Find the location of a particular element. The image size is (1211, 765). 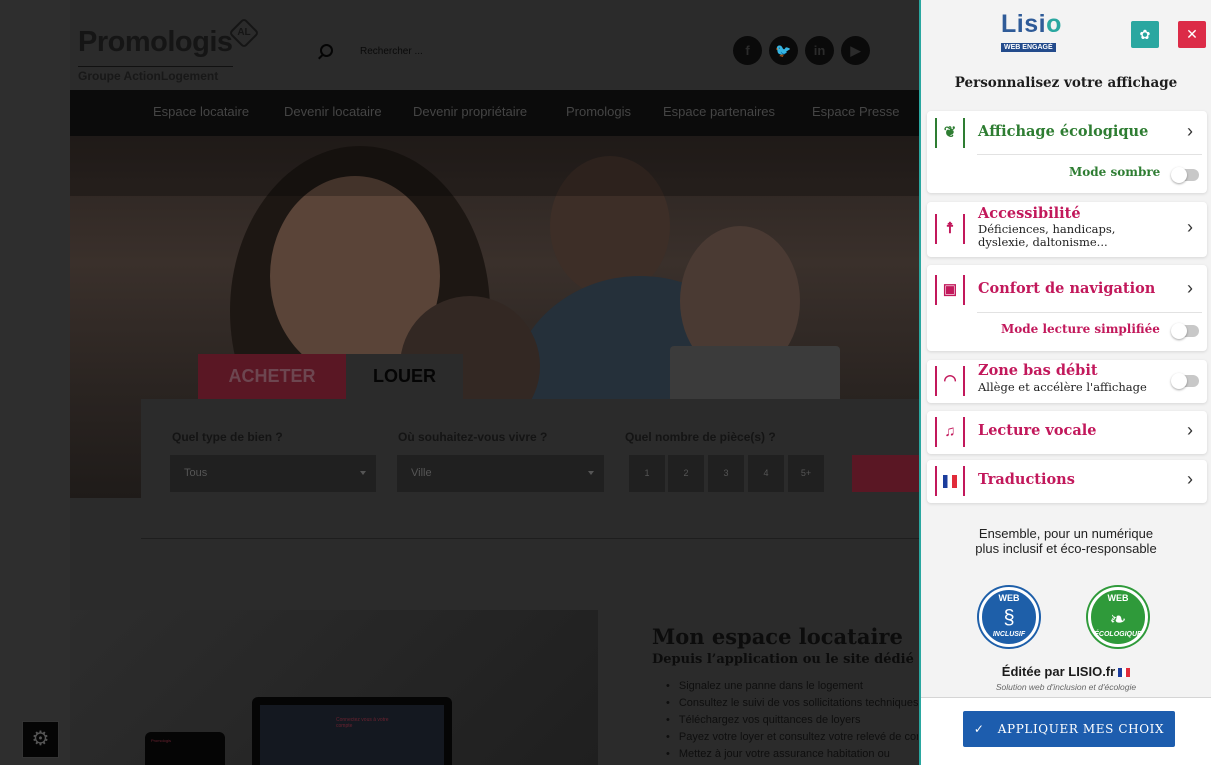

simplified-reading-toggle is located at coordinates (1185, 331).